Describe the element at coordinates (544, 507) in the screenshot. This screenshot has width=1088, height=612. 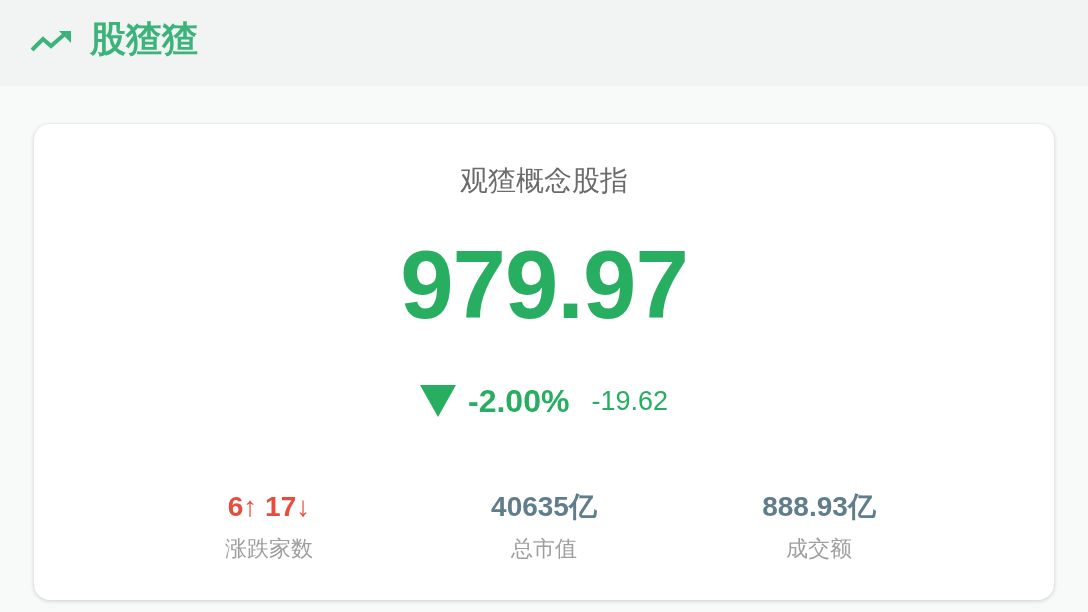
I see `stat-value: 40635亿` at that location.